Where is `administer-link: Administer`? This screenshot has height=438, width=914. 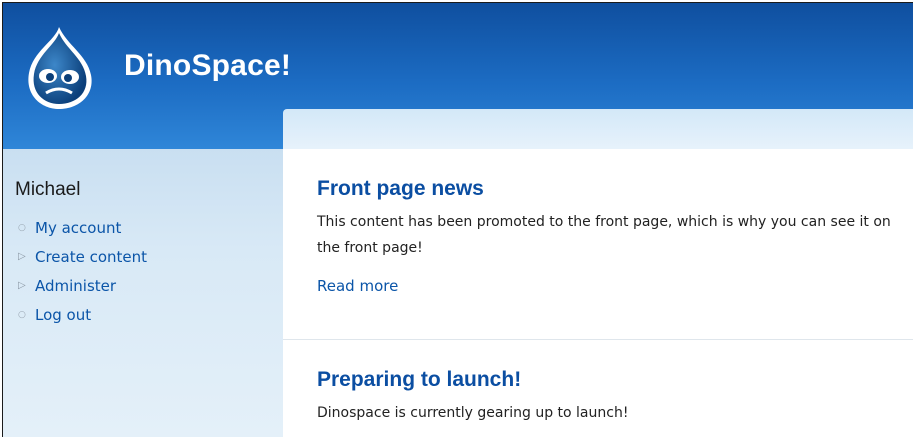 administer-link: Administer is located at coordinates (75, 286).